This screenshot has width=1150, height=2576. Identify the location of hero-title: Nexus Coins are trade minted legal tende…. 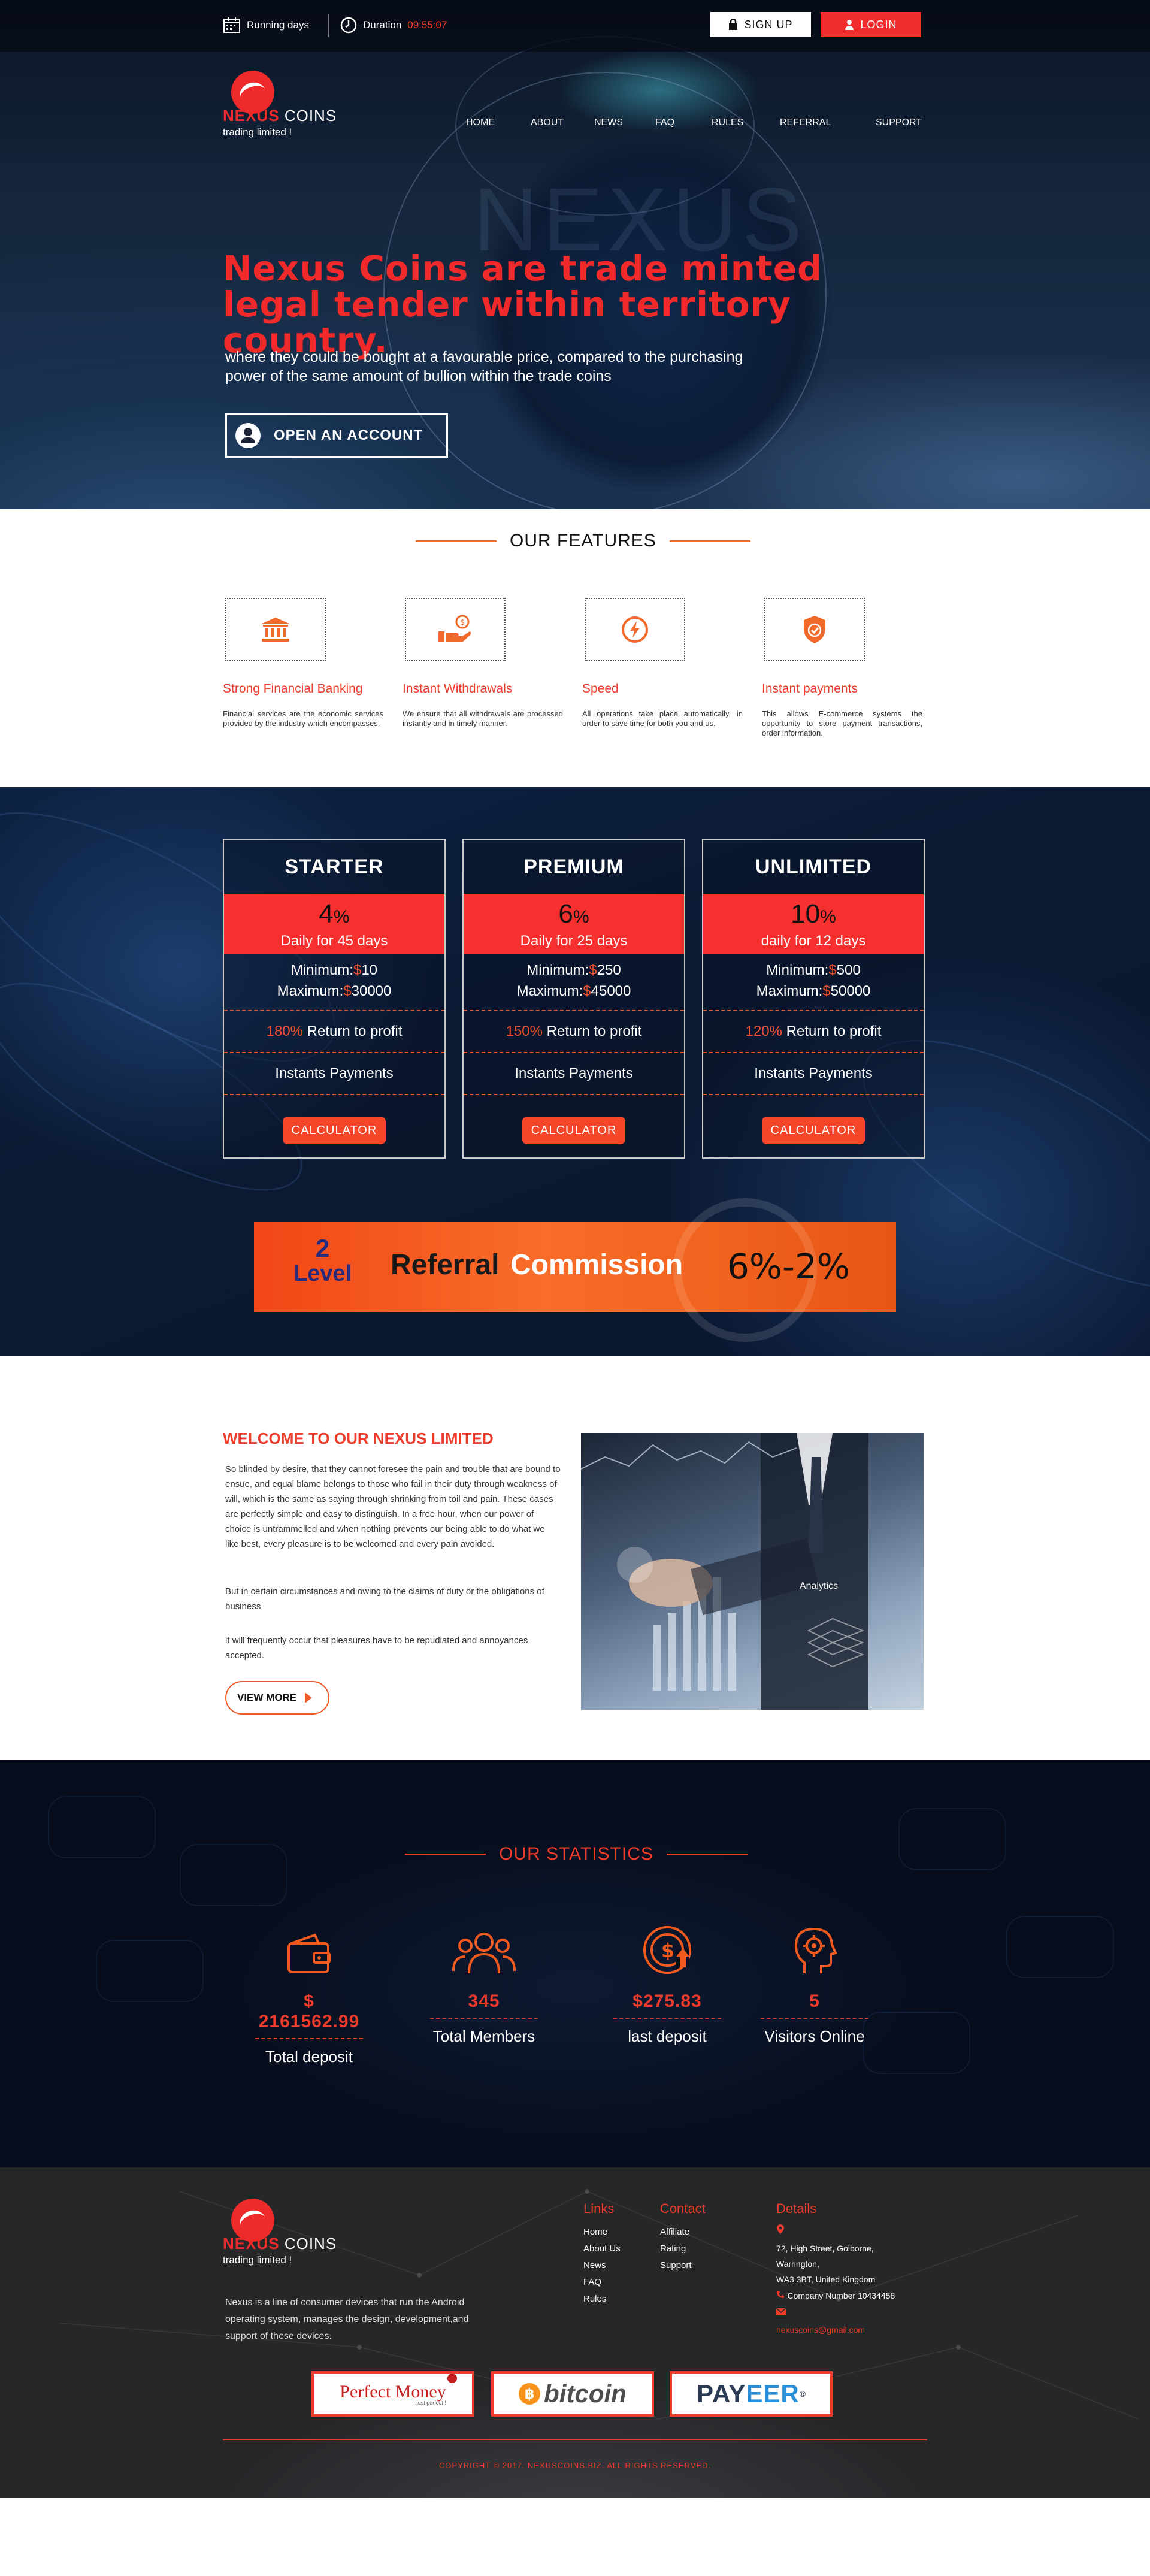
(523, 304).